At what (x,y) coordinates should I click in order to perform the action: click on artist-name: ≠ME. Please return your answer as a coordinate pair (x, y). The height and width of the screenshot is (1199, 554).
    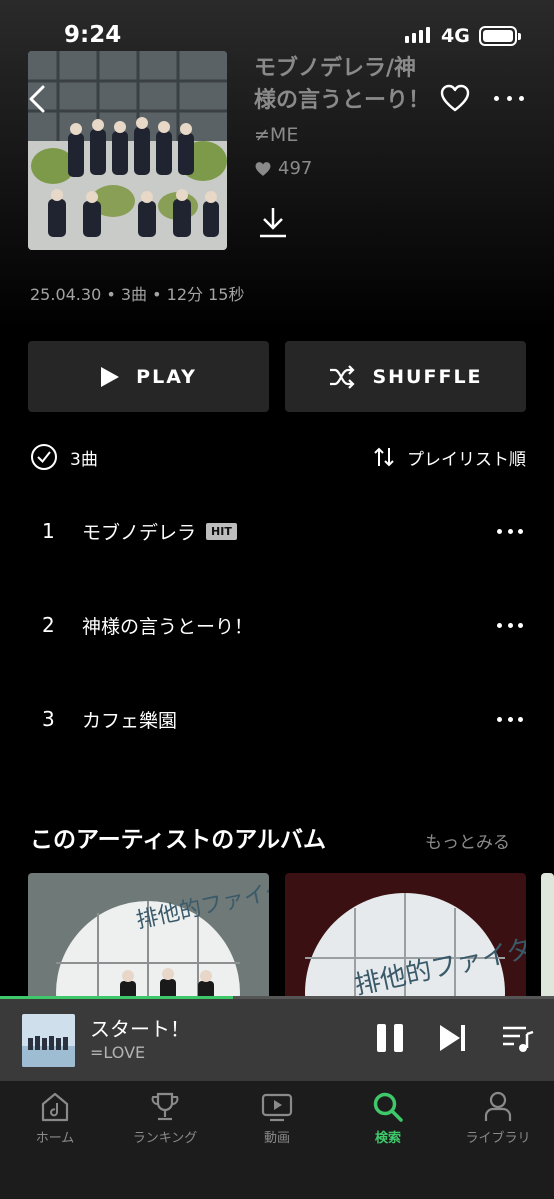
    Looking at the image, I should click on (276, 135).